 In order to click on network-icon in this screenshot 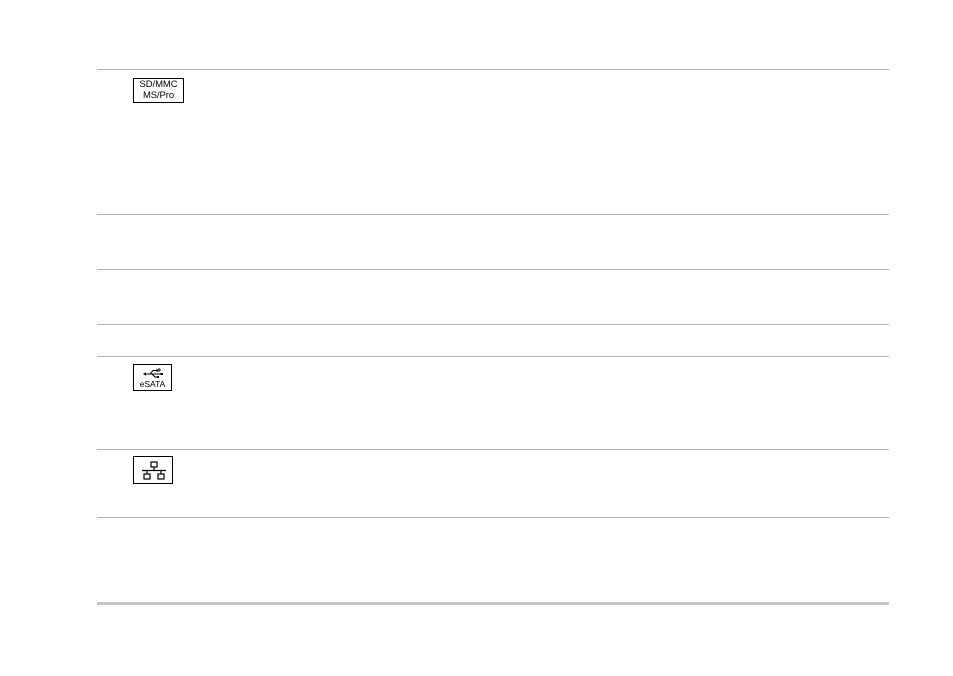, I will do `click(153, 470)`.